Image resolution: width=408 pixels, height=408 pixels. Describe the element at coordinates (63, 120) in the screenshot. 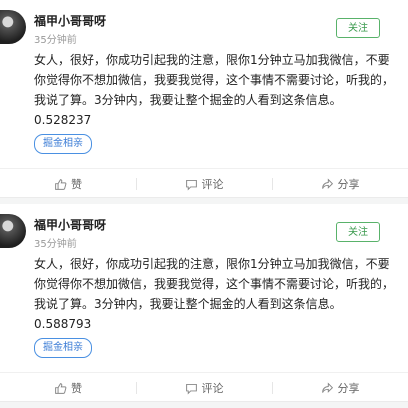

I see `post-number: 0.528237` at that location.